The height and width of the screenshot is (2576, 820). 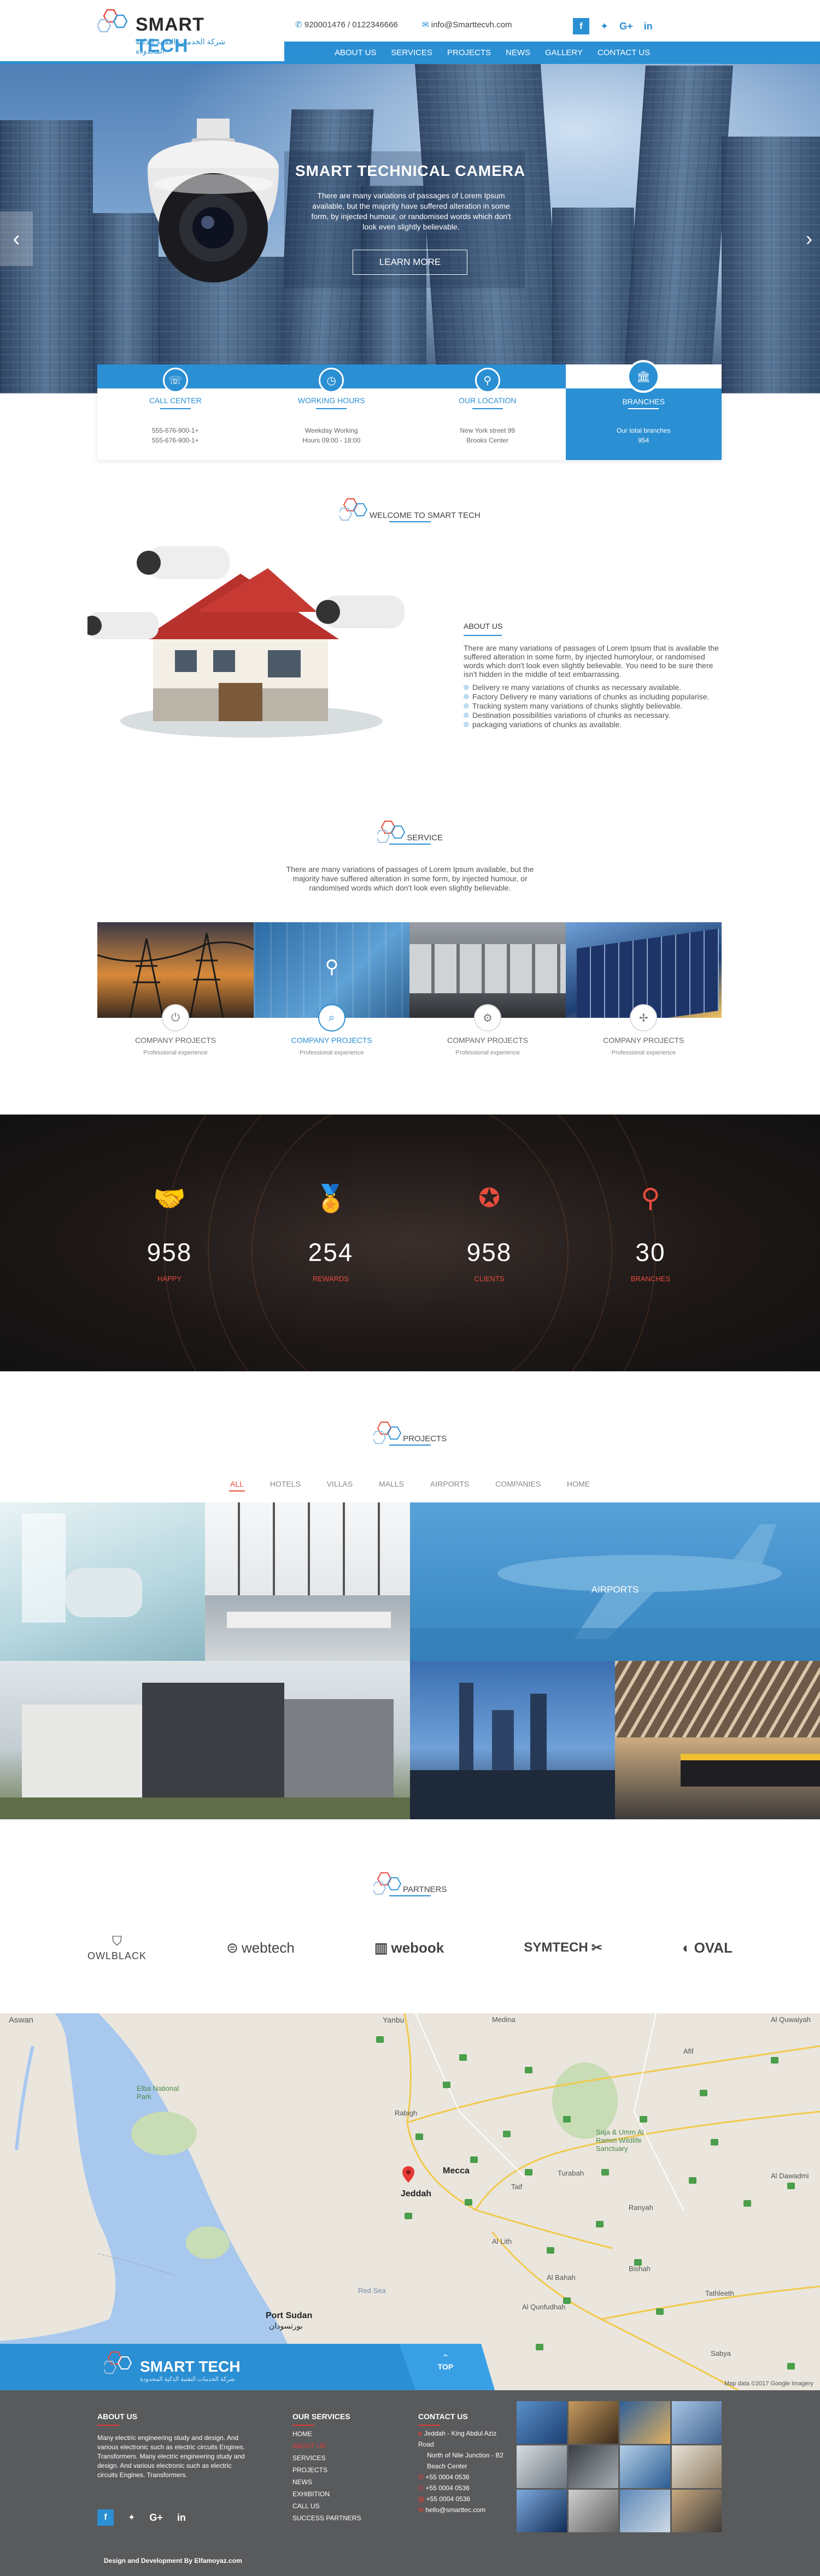 I want to click on slider-prev-arrow-icon: ‹, so click(x=16, y=238).